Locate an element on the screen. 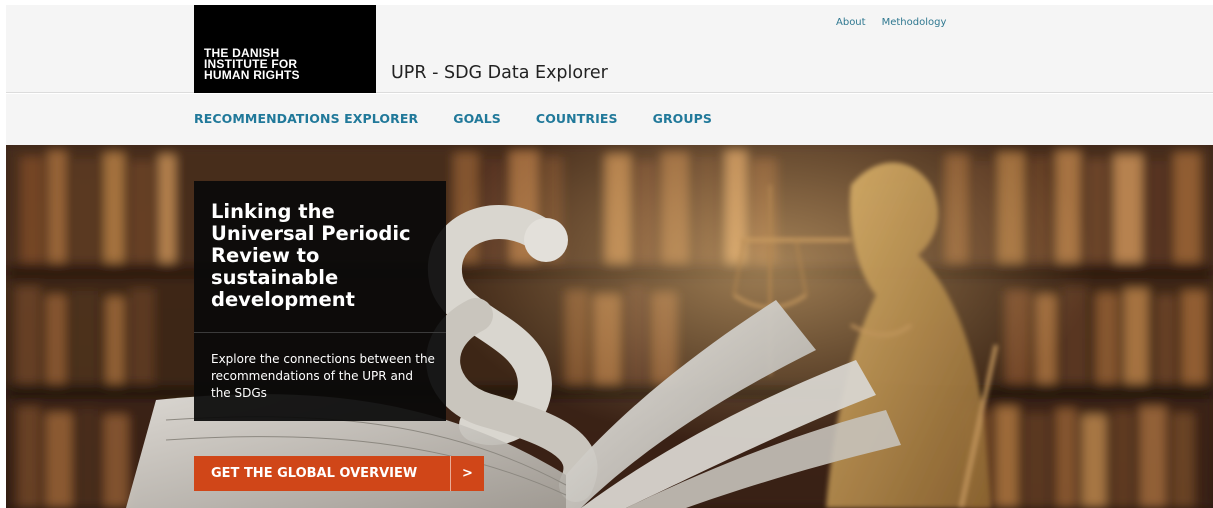 The height and width of the screenshot is (508, 1213). nav-item-goals: GOALS is located at coordinates (477, 118).